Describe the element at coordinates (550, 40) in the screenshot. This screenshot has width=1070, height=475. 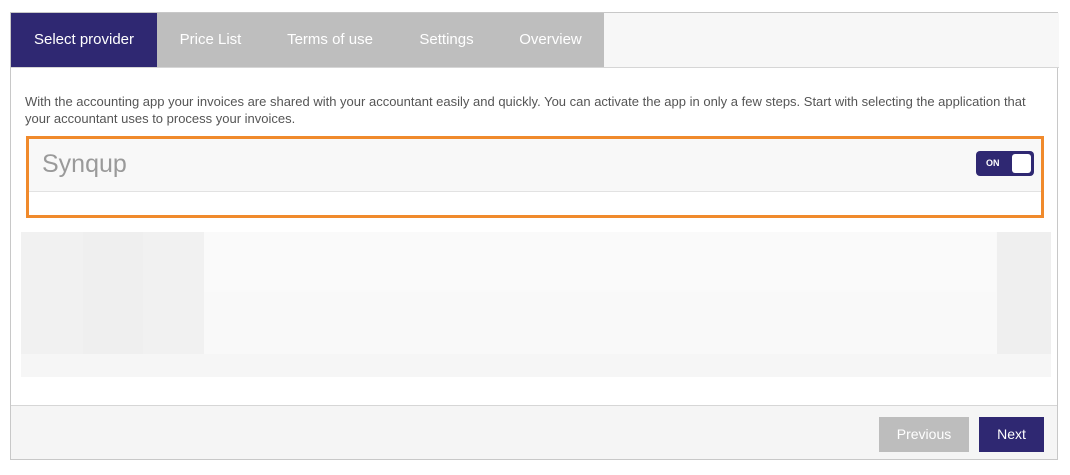
I see `tab-overview: Overview` at that location.